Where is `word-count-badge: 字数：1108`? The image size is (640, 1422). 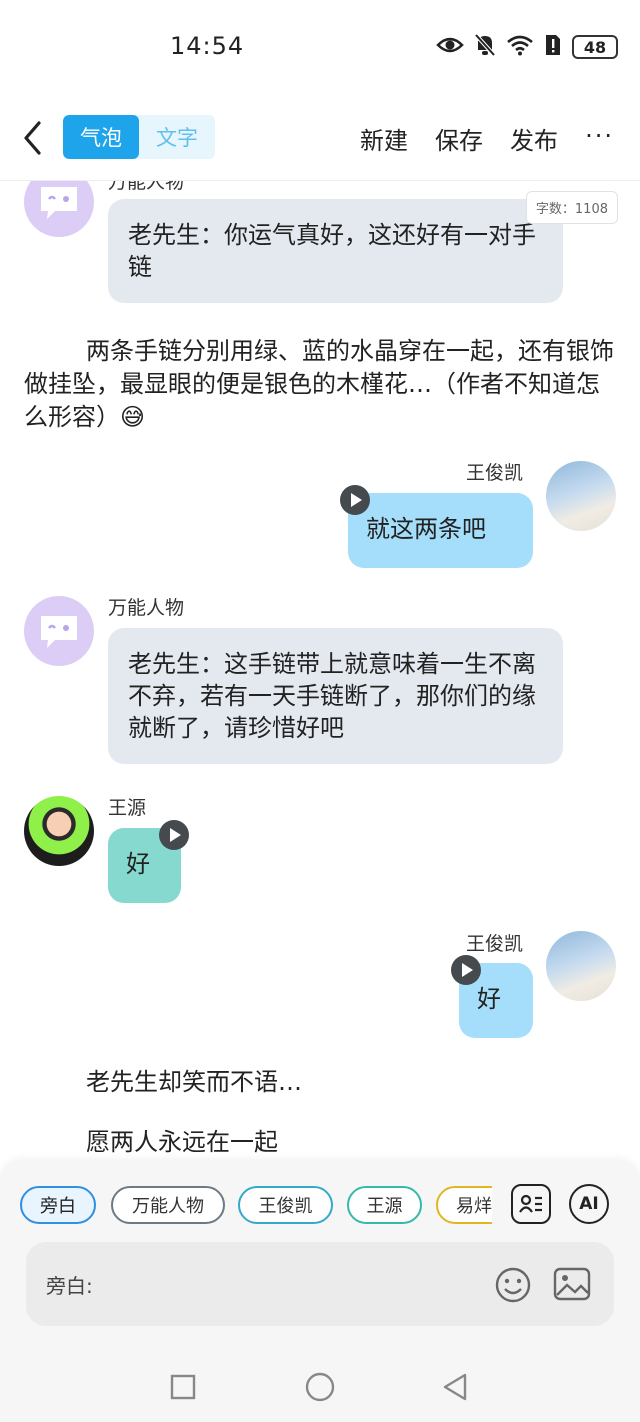
word-count-badge: 字数：1108 is located at coordinates (571, 207).